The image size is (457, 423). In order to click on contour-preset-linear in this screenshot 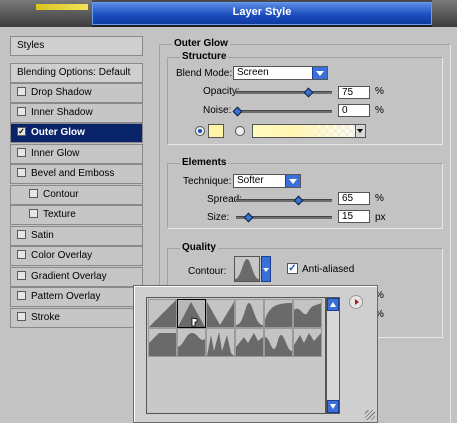, I will do `click(162, 313)`.